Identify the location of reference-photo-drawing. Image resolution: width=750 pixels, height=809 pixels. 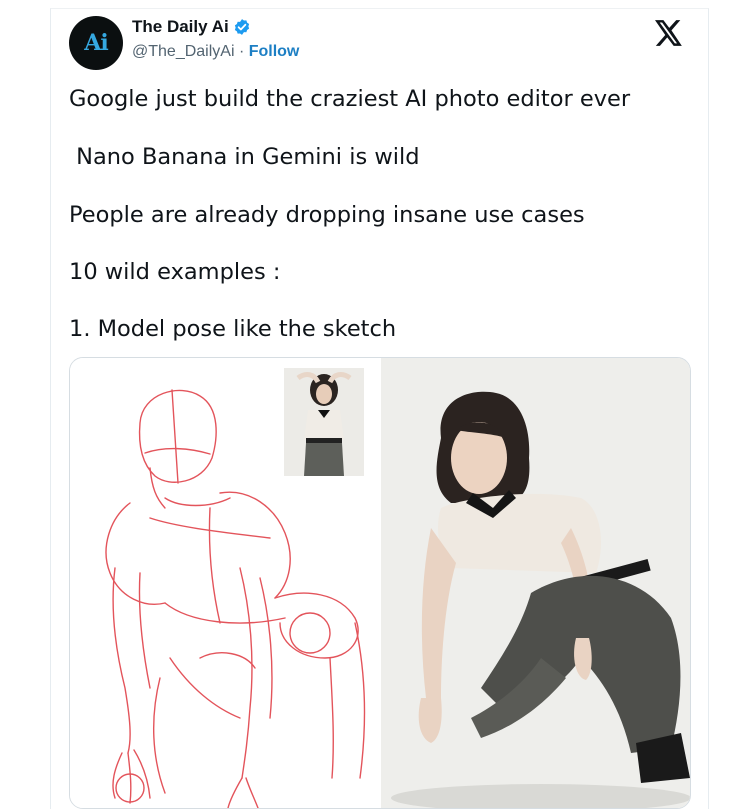
(324, 422).